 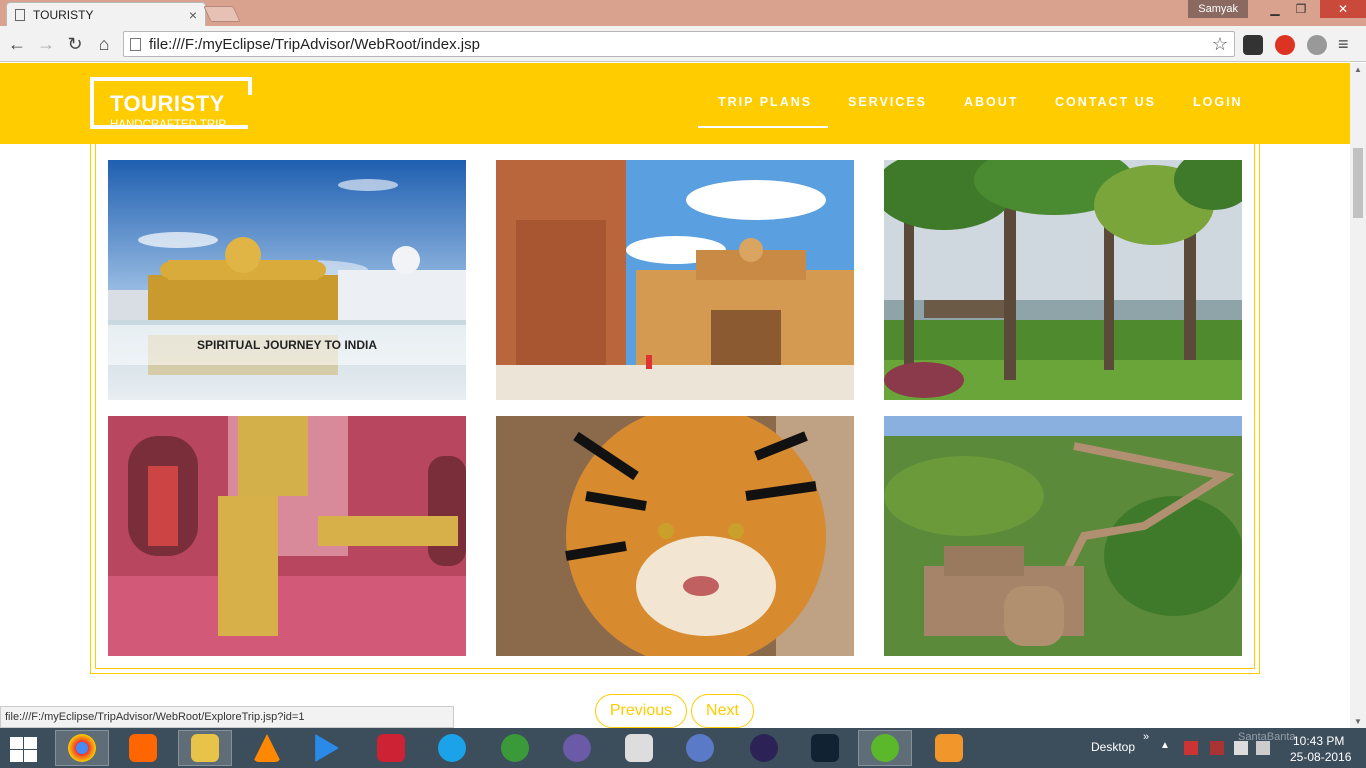 I want to click on nav-trip-plans: TRIP PLANS, so click(x=765, y=102).